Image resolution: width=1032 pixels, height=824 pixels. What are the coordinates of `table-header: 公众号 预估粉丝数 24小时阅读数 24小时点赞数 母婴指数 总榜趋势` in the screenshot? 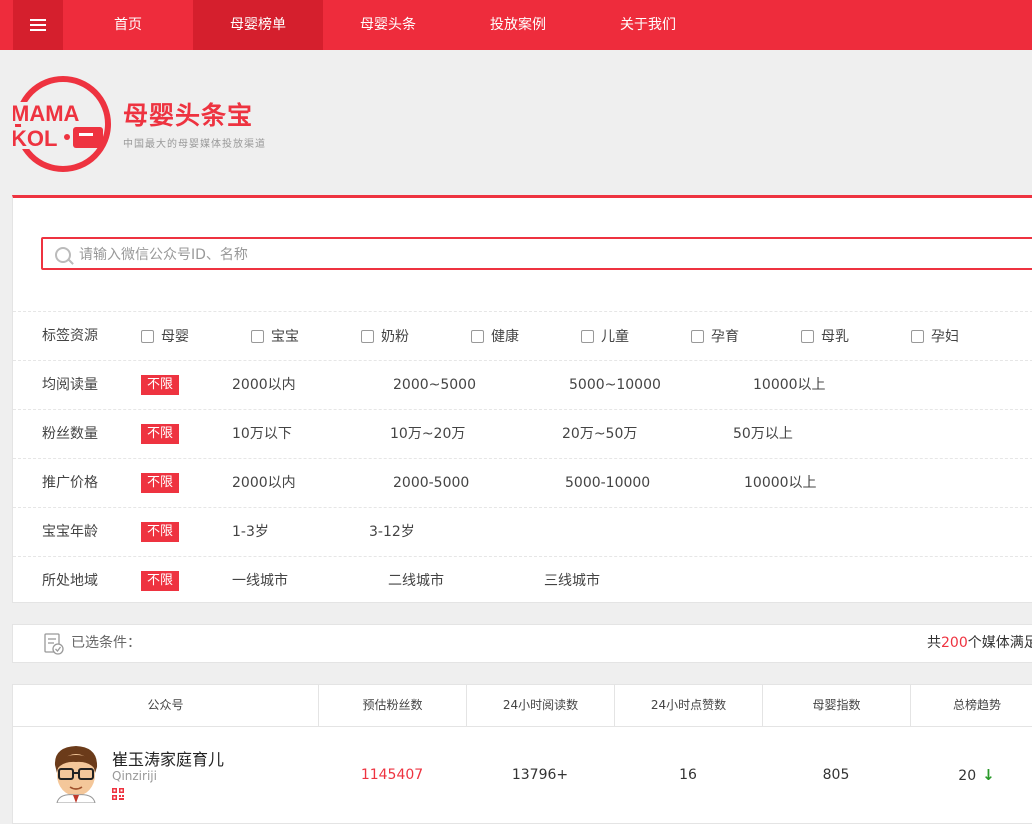 It's located at (522, 706).